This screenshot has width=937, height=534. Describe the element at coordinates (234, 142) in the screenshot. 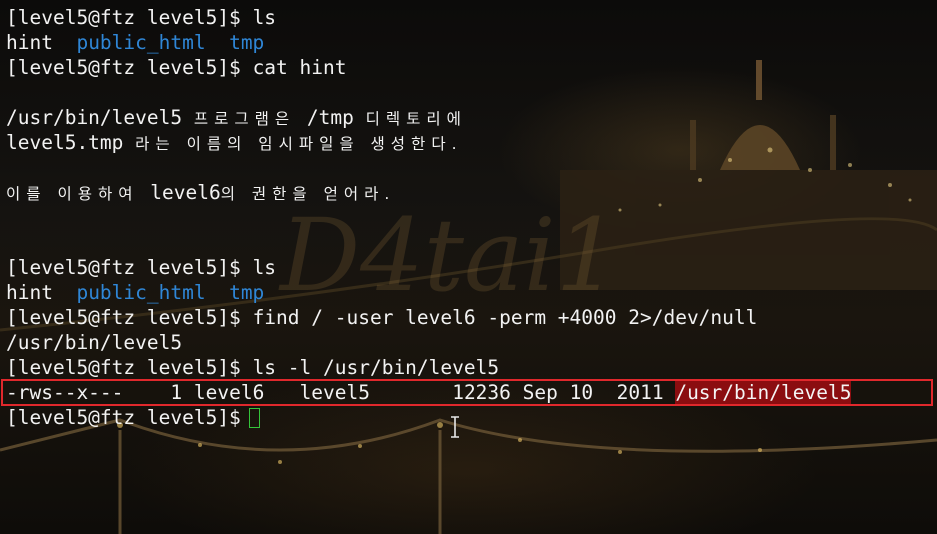

I see `hint-line-2: level5.tmp 라는 이름의 임시파일을 생성한다.` at that location.